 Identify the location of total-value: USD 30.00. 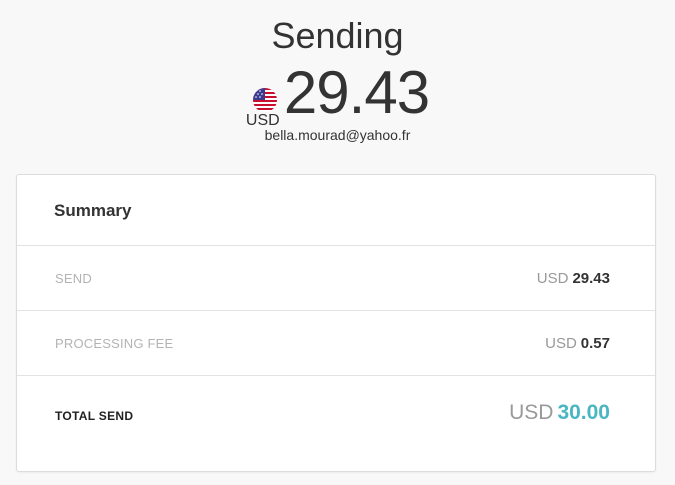
(559, 413).